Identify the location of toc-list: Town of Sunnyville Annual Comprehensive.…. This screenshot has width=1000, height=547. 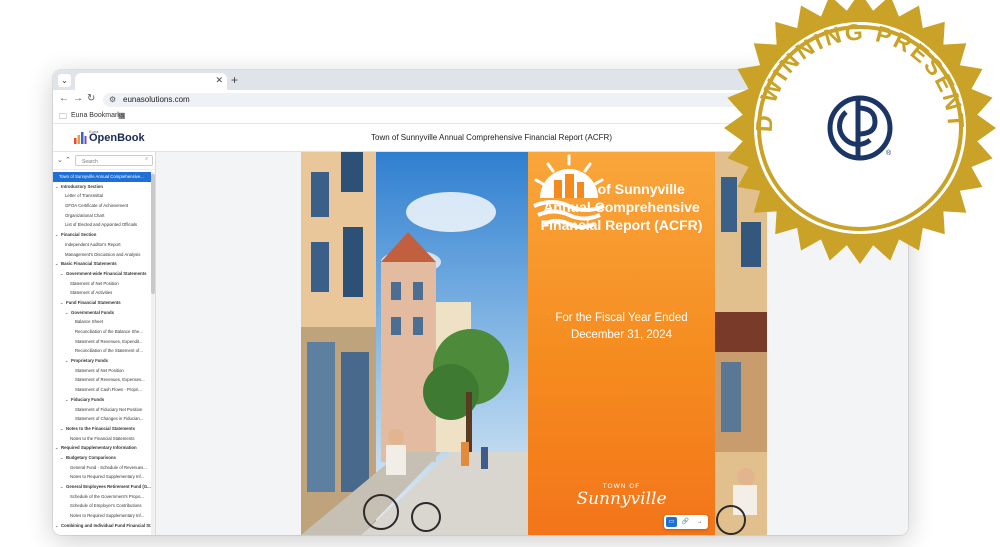
(104, 351).